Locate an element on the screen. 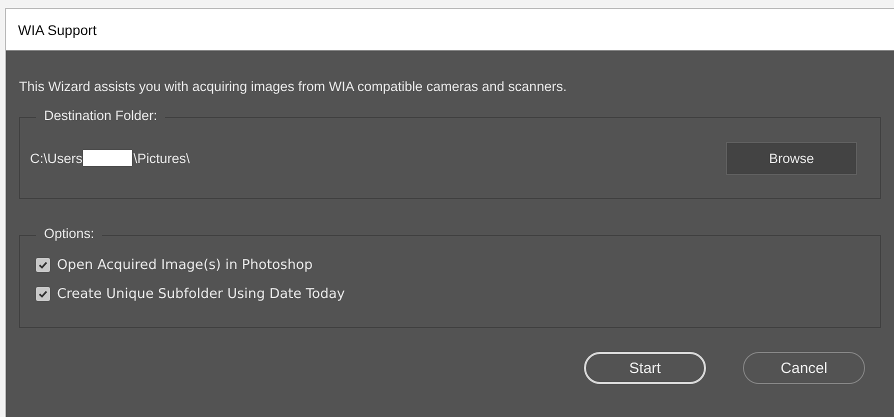 The height and width of the screenshot is (417, 894). group-legend: Destination Folder: is located at coordinates (101, 115).